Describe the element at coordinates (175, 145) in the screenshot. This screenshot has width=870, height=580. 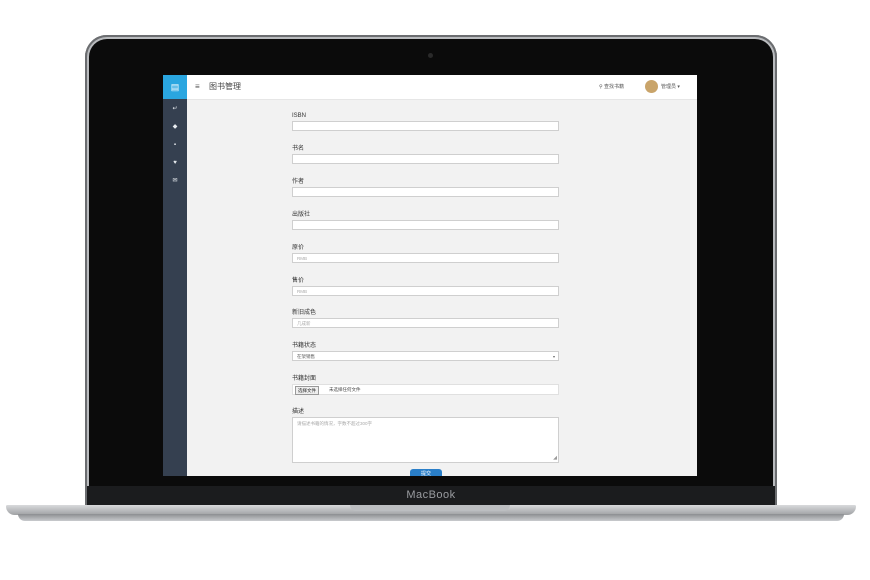
I see `document-icon: ▪` at that location.